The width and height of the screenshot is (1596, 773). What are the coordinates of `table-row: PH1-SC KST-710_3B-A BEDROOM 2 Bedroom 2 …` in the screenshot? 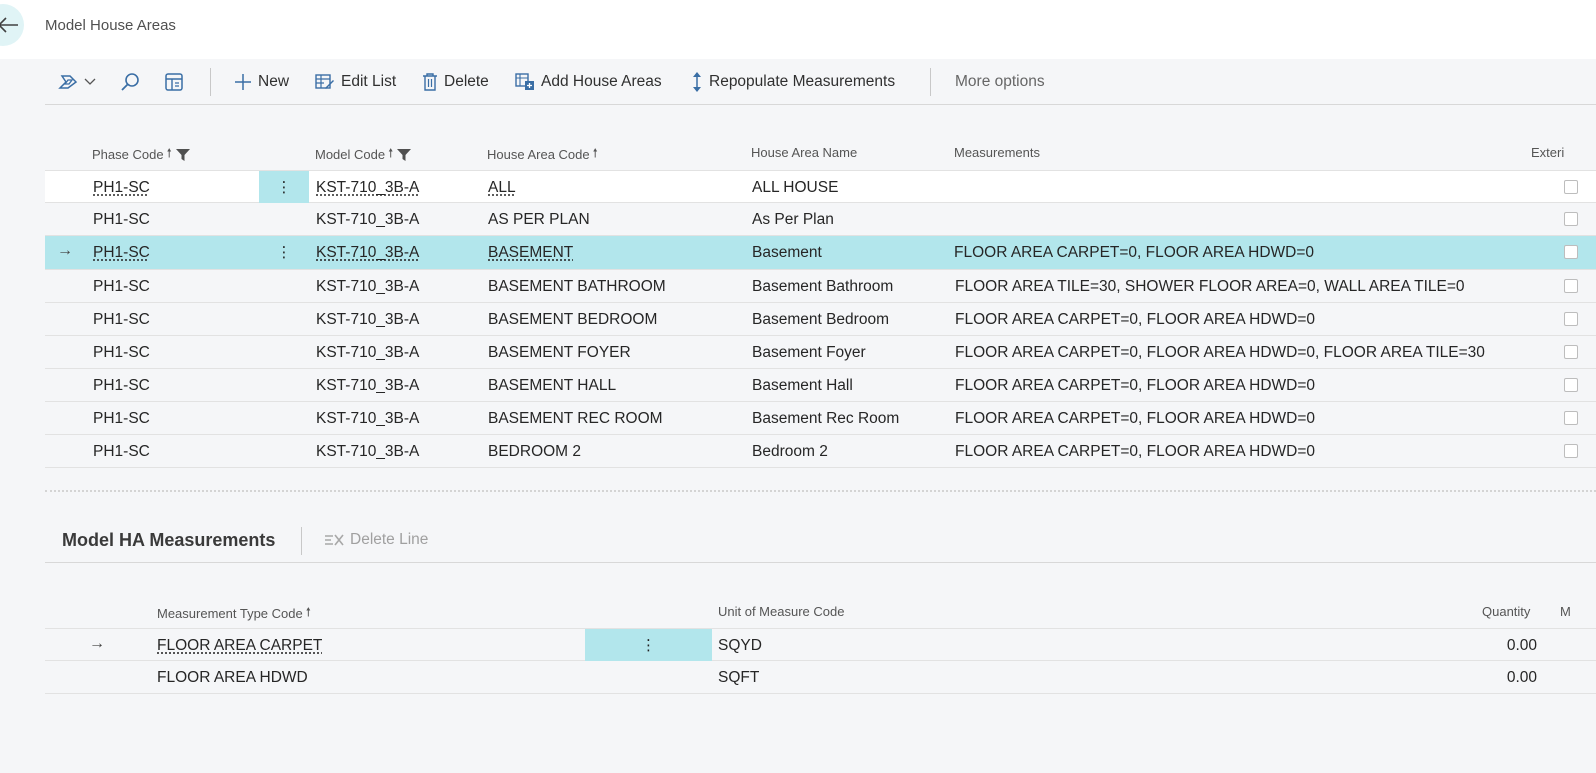 It's located at (820, 451).